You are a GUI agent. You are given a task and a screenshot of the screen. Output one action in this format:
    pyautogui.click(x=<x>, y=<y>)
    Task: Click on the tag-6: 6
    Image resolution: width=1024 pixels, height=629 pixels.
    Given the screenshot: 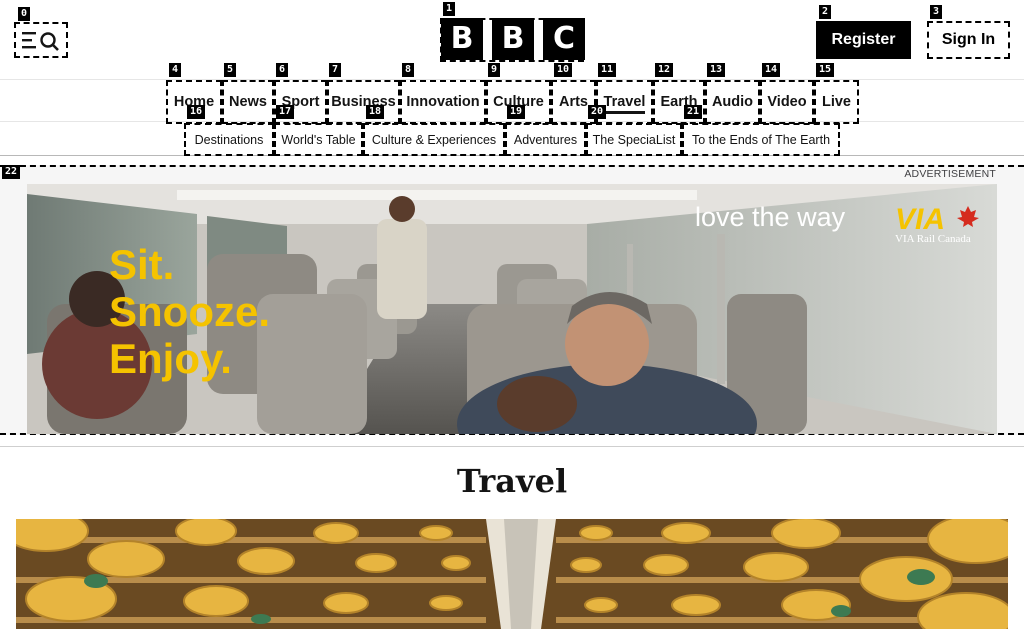 What is the action you would take?
    pyautogui.click(x=282, y=70)
    